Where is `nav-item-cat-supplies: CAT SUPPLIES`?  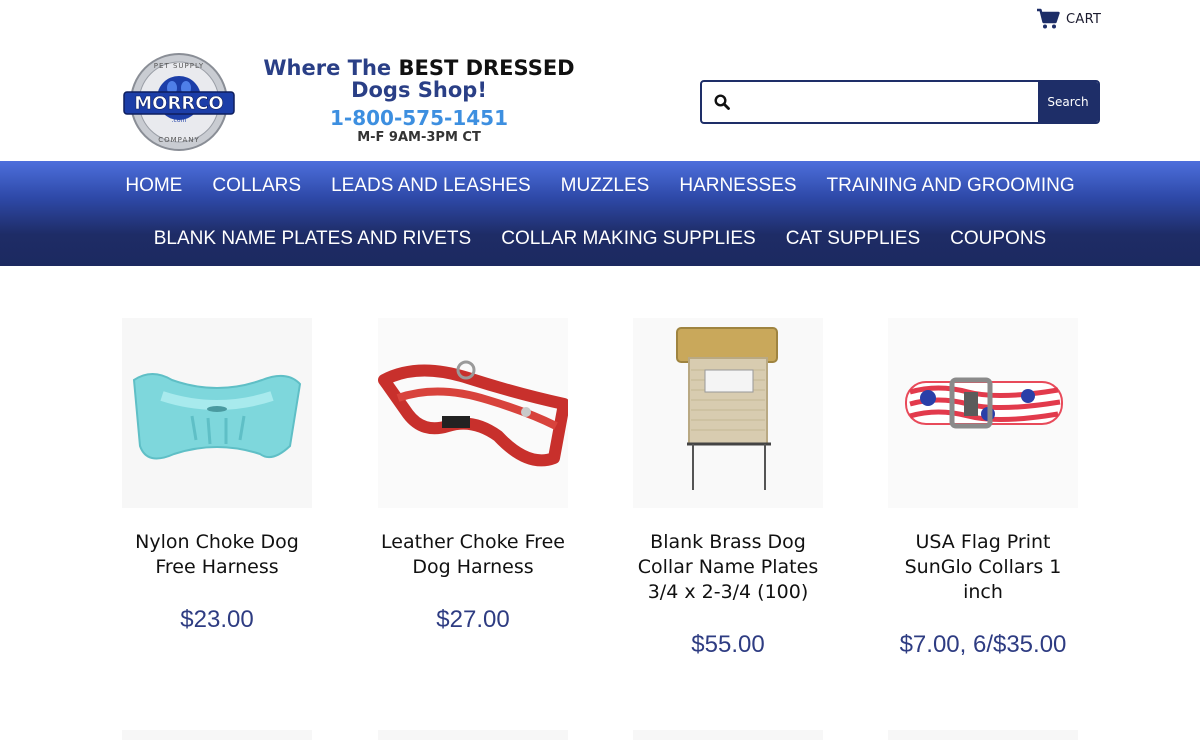 nav-item-cat-supplies: CAT SUPPLIES is located at coordinates (853, 239).